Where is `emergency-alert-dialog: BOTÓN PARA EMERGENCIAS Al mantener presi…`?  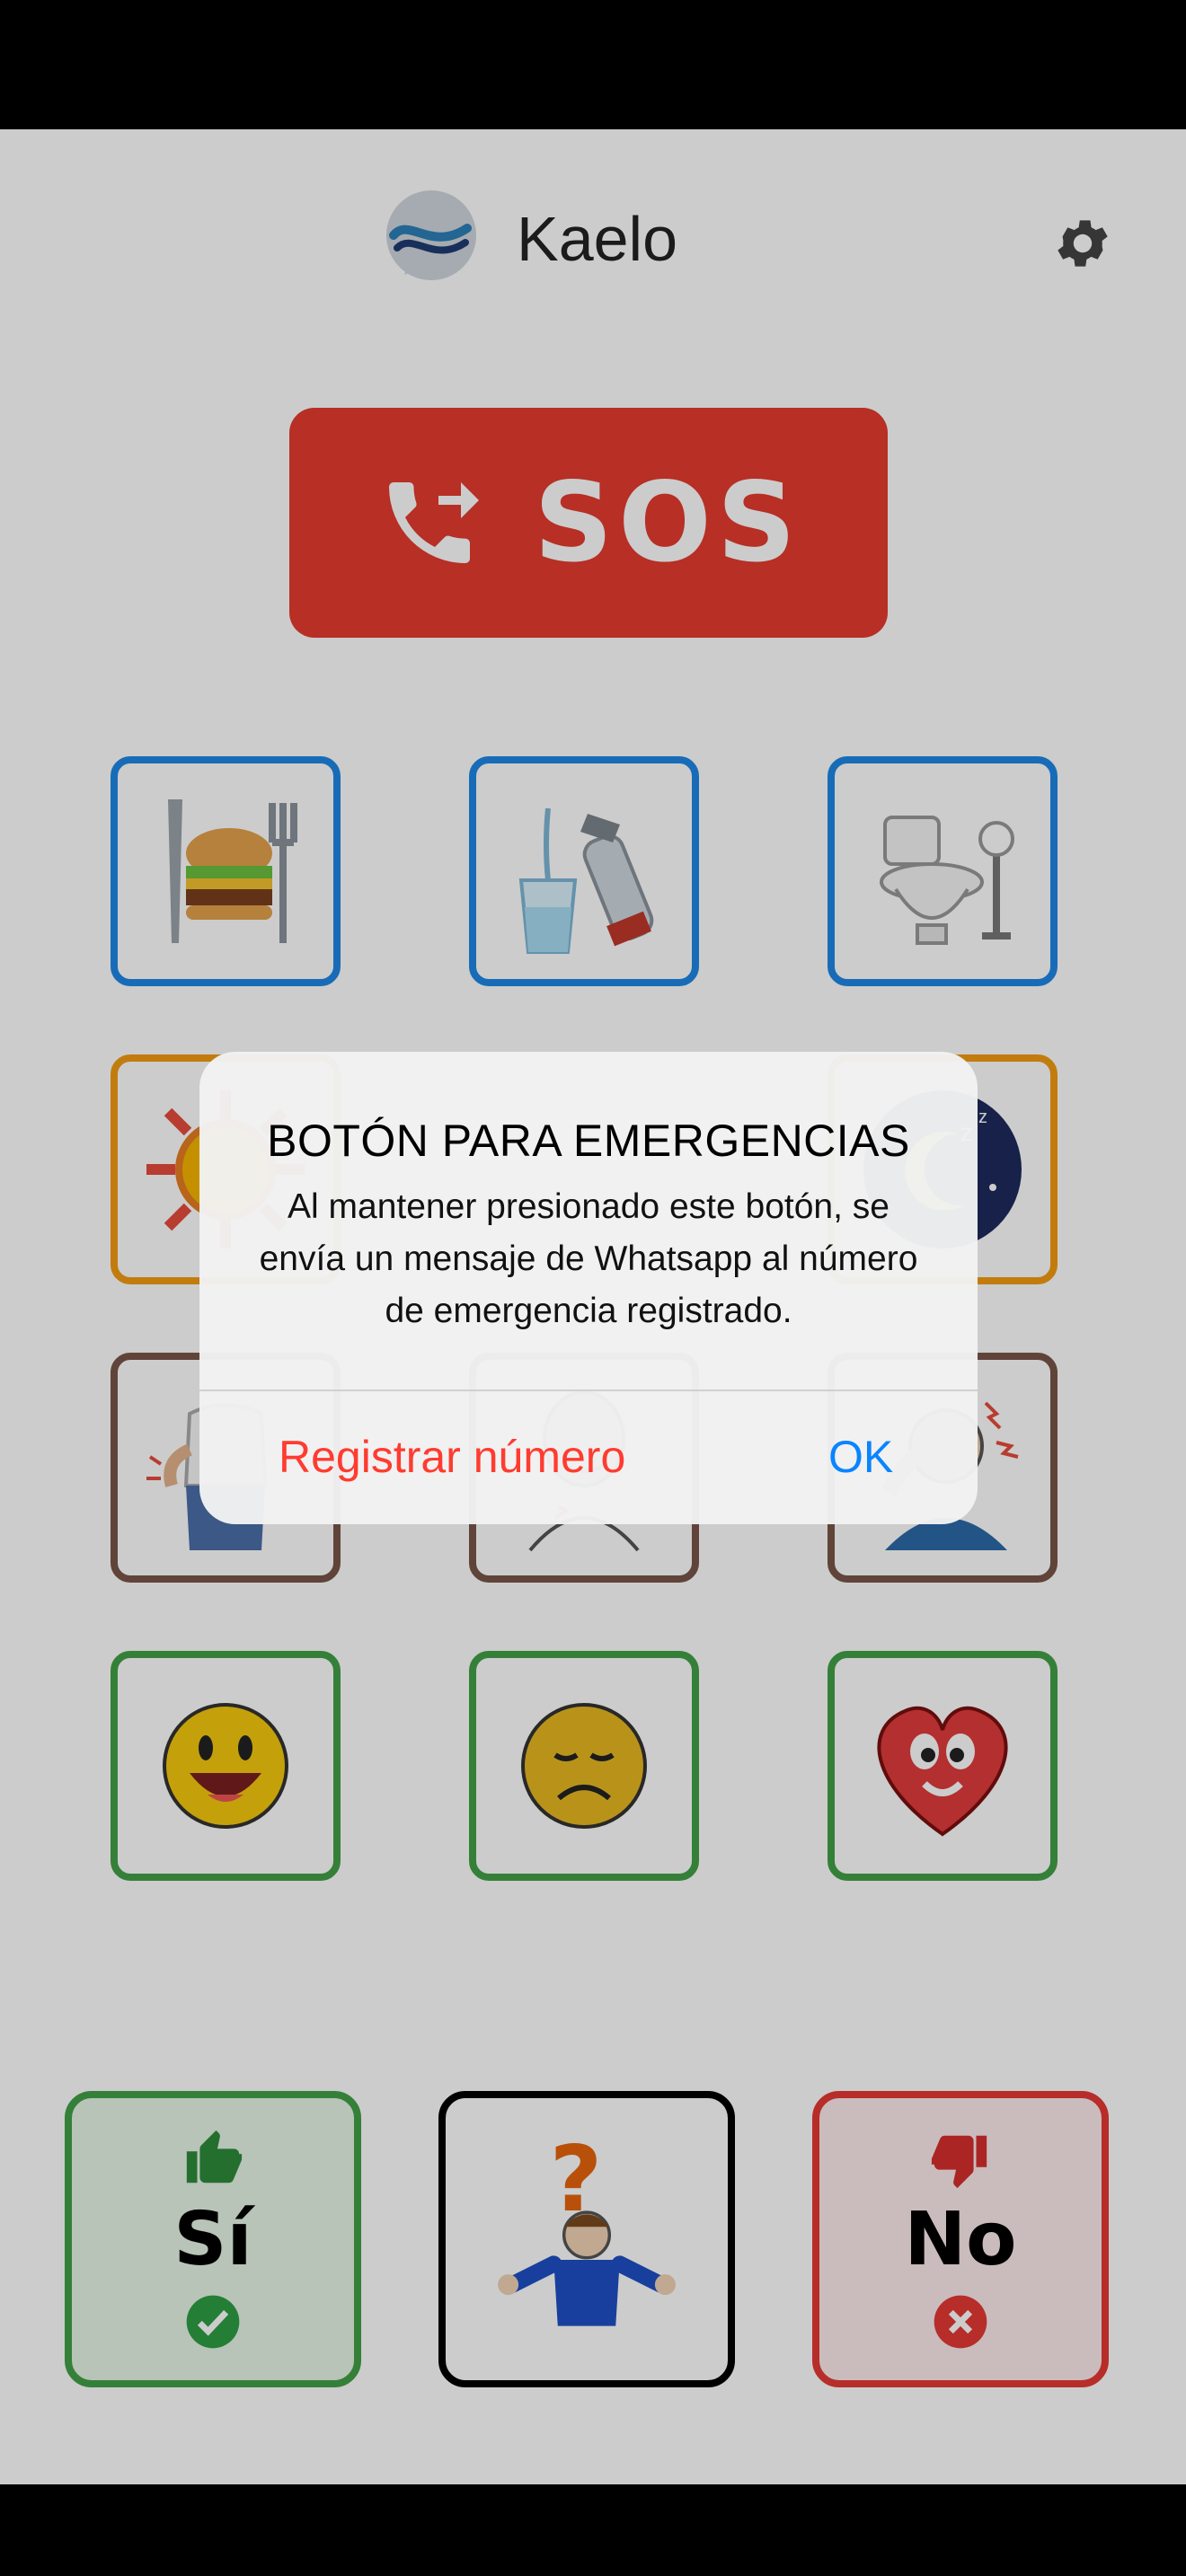
emergency-alert-dialog: BOTÓN PARA EMERGENCIAS Al mantener presi… is located at coordinates (588, 1288).